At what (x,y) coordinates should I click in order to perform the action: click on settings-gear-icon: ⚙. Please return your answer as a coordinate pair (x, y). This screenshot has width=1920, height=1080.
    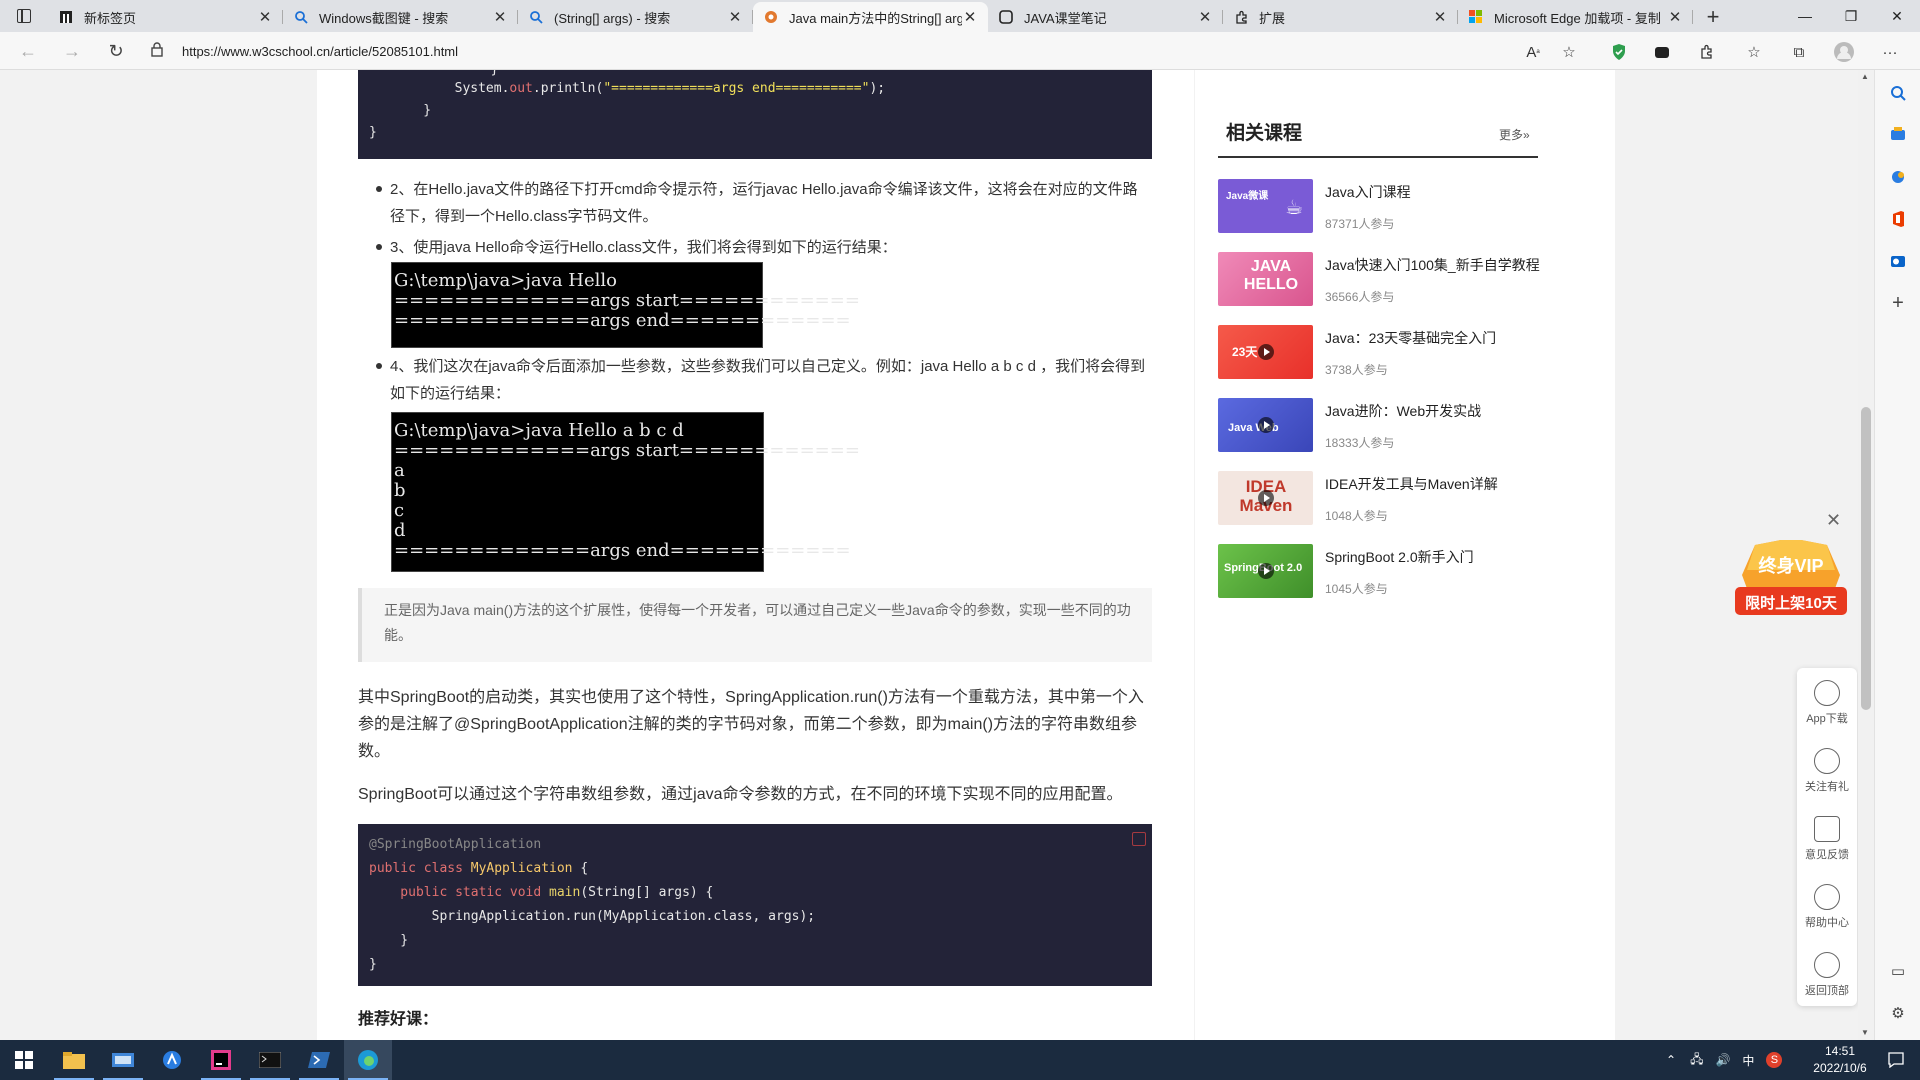
    Looking at the image, I should click on (1898, 1013).